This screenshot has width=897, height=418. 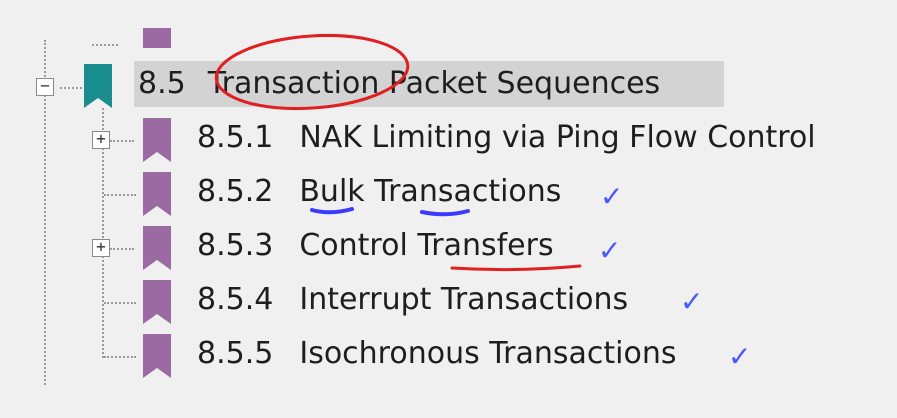 I want to click on item-number: 8.5.5, so click(x=235, y=353).